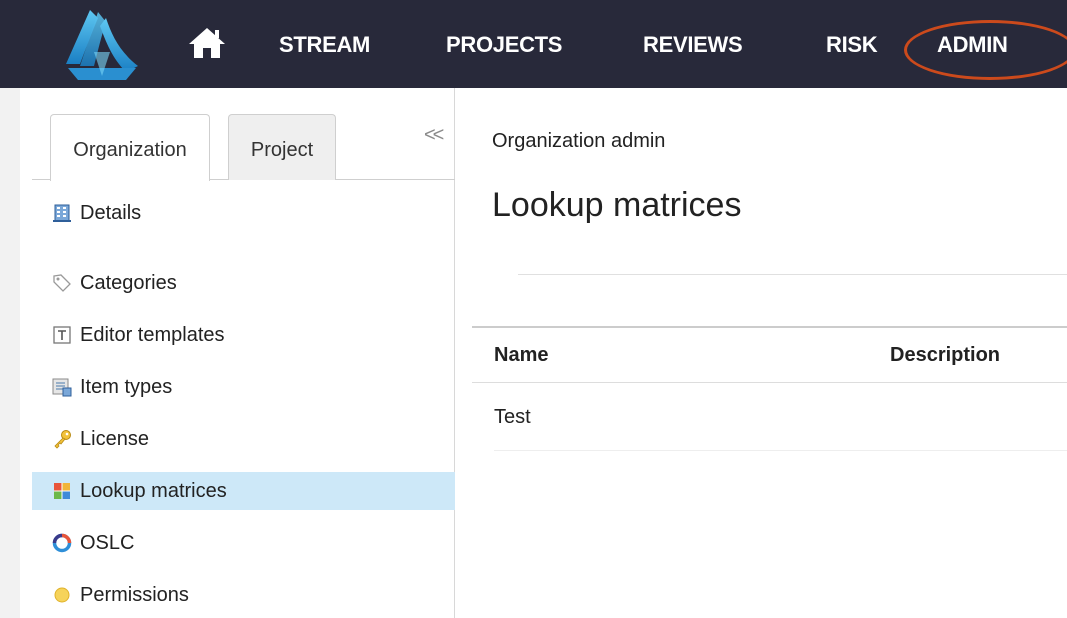 This screenshot has height=618, width=1067. I want to click on sidebar-item-item-types: Item types, so click(243, 387).